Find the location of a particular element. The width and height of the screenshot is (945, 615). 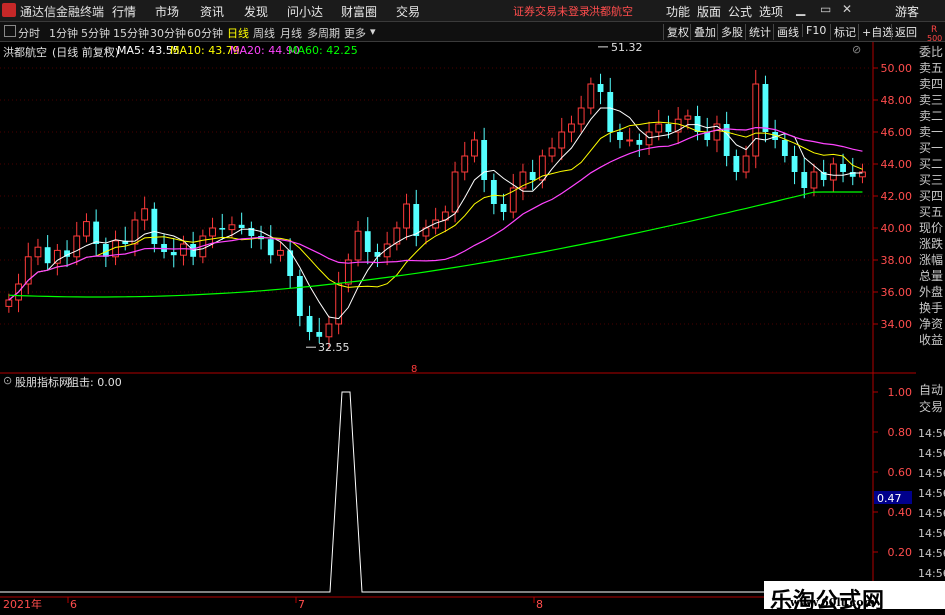

indicator-tick-label: 0.20 is located at coordinates (900, 552).